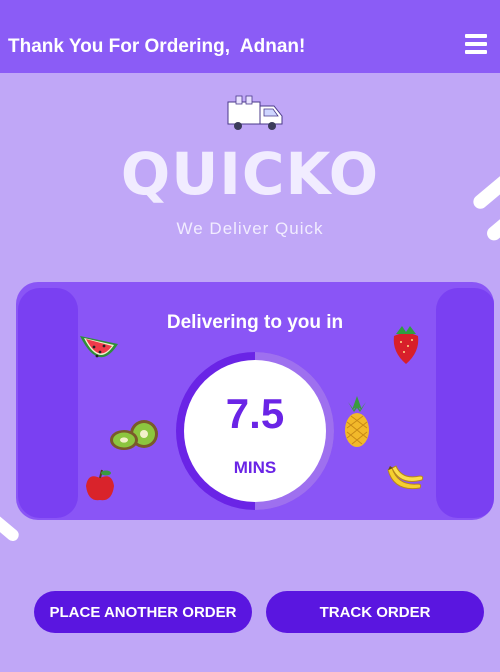 Image resolution: width=500 pixels, height=672 pixels. Describe the element at coordinates (406, 345) in the screenshot. I see `strawberry-icon` at that location.